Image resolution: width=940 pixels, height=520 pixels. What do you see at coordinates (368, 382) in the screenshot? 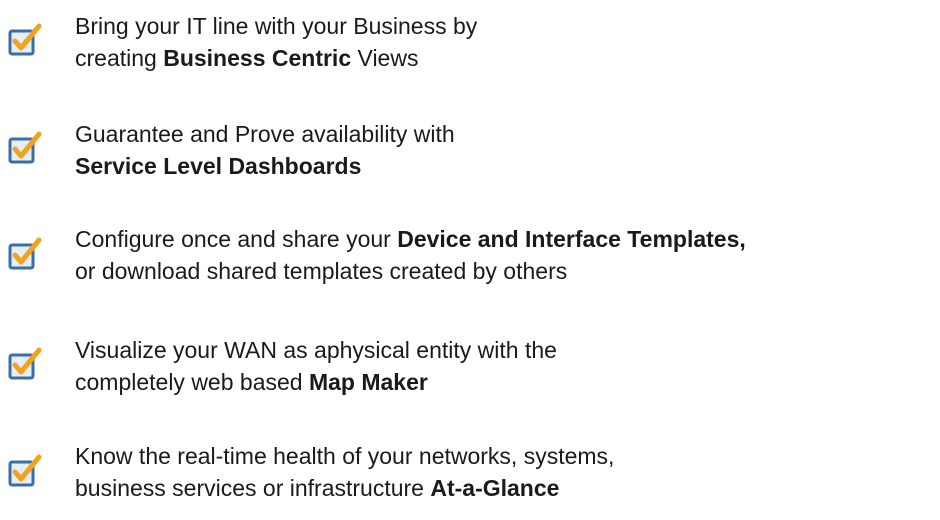
I see `bold-segment: Map Maker` at bounding box center [368, 382].